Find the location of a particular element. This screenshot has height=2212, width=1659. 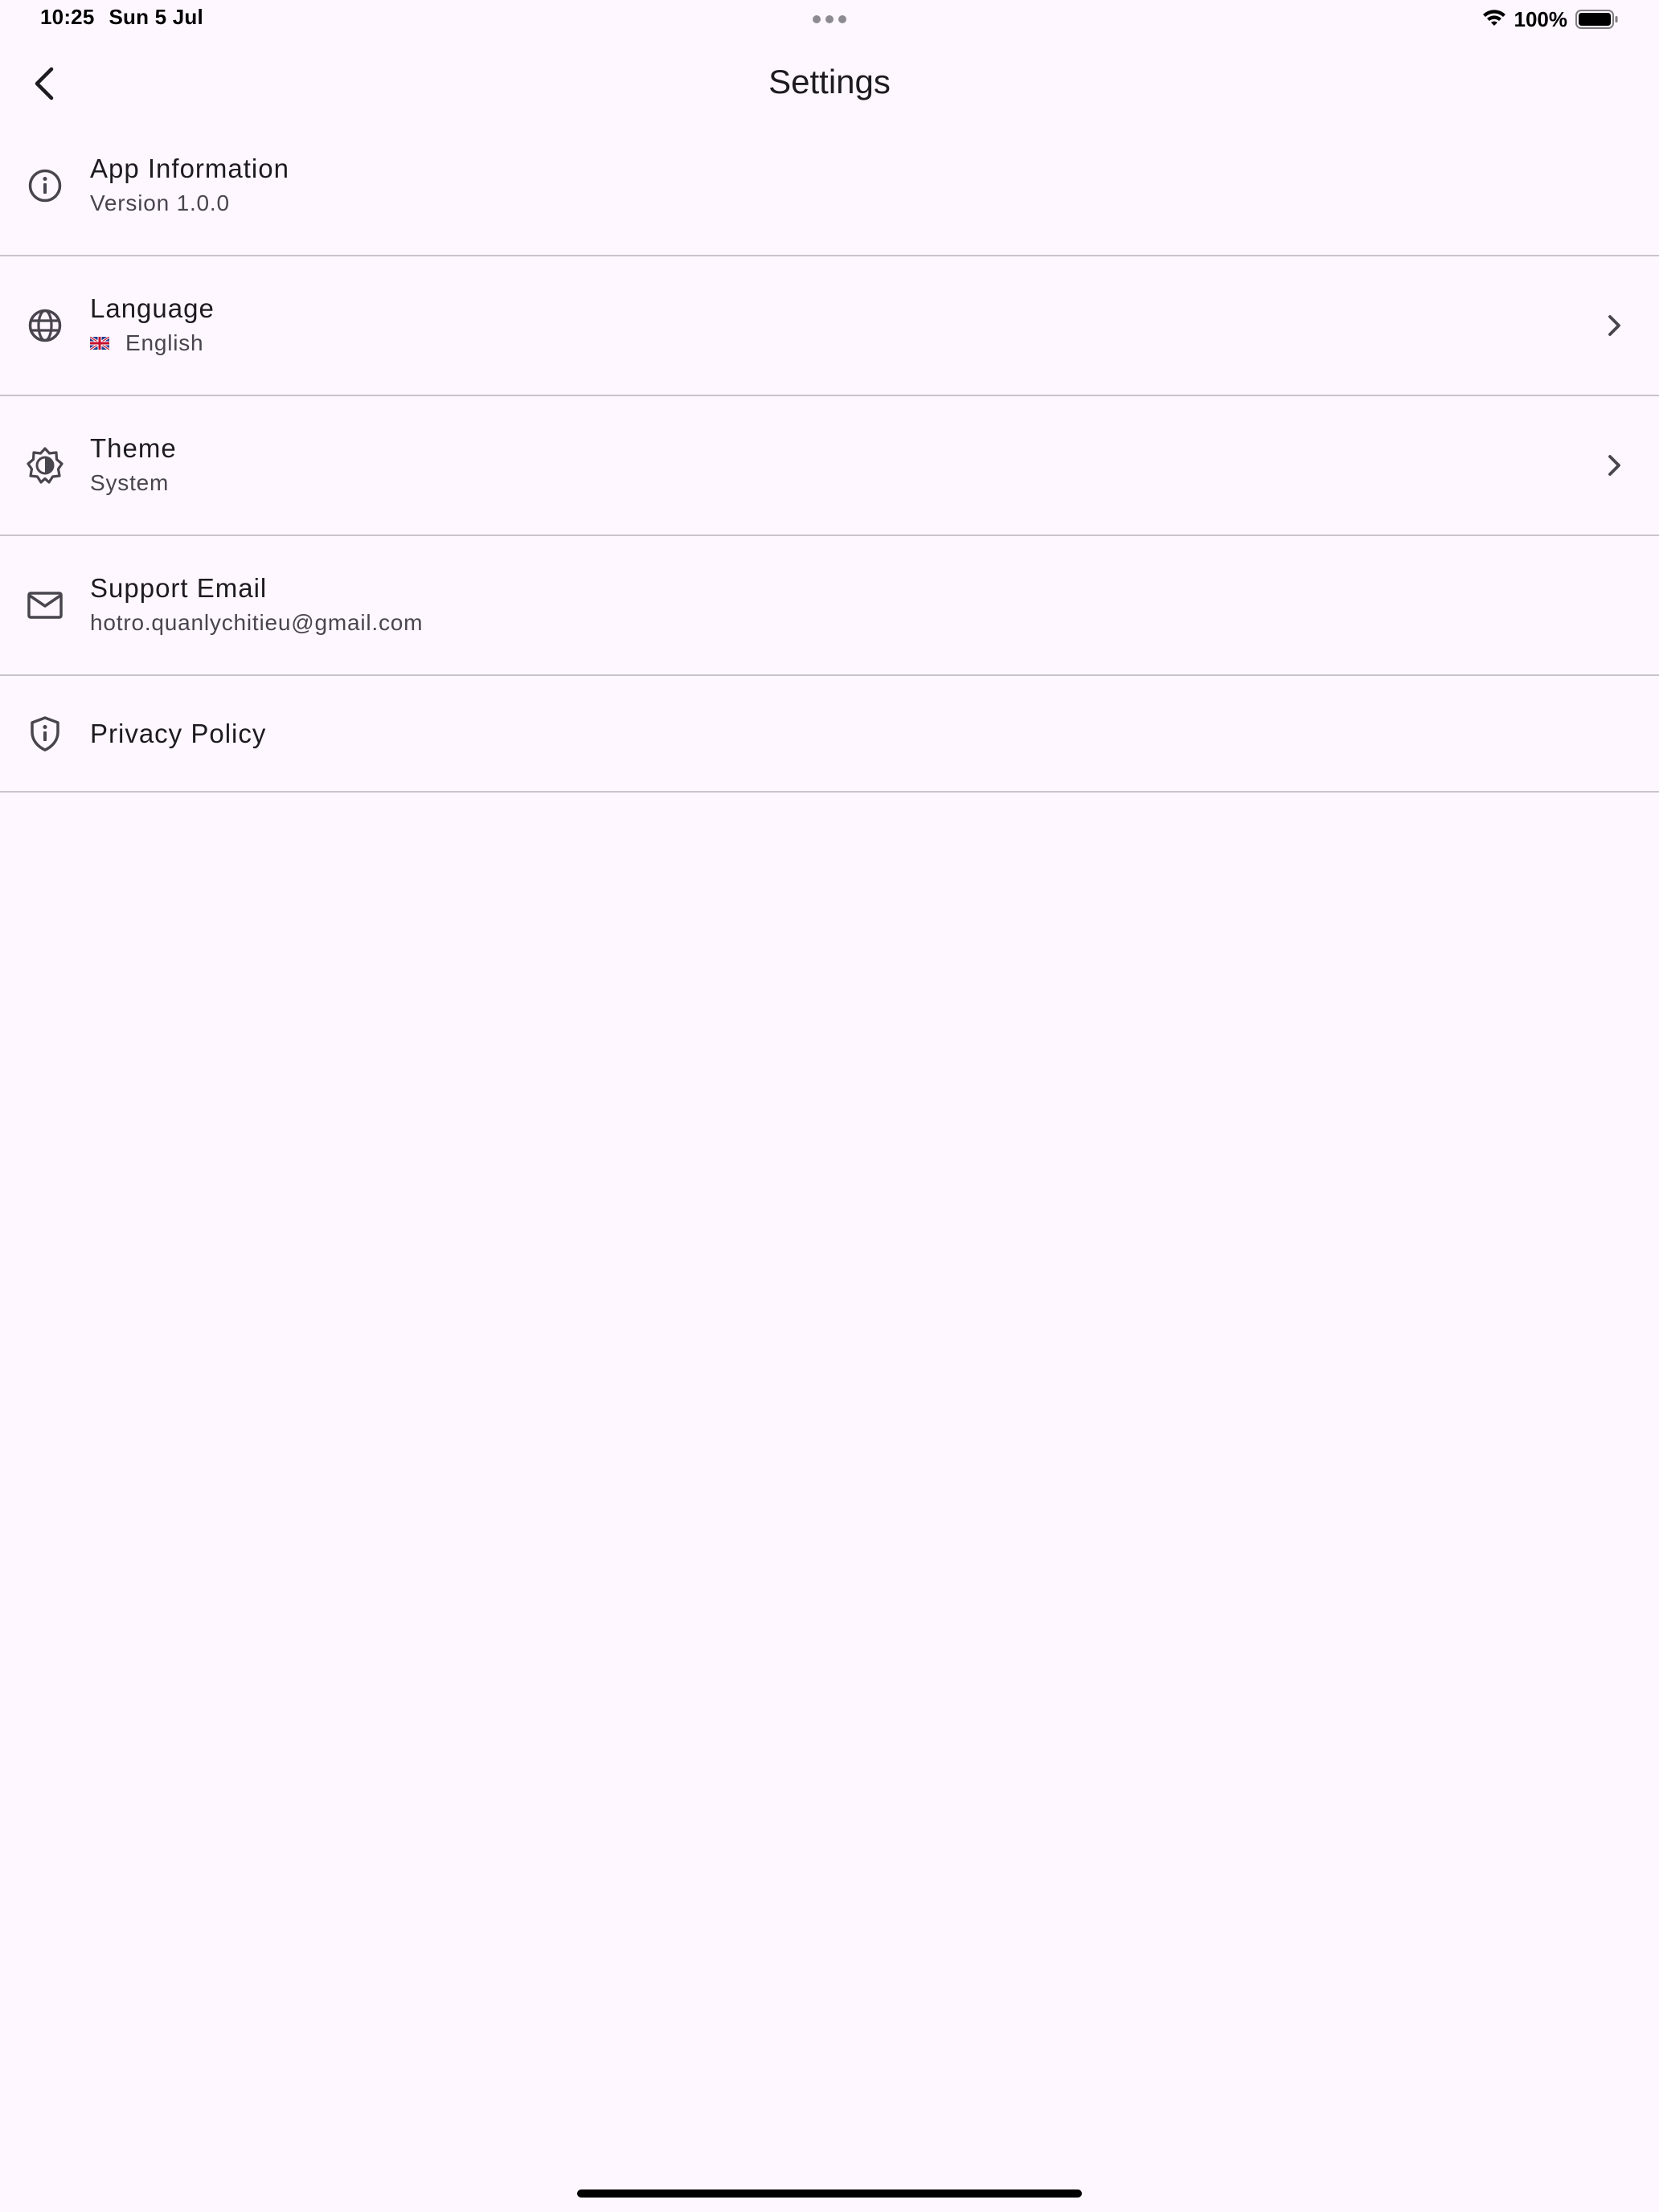

settings-item-subtitle: Version 1.0.0 is located at coordinates (160, 202).